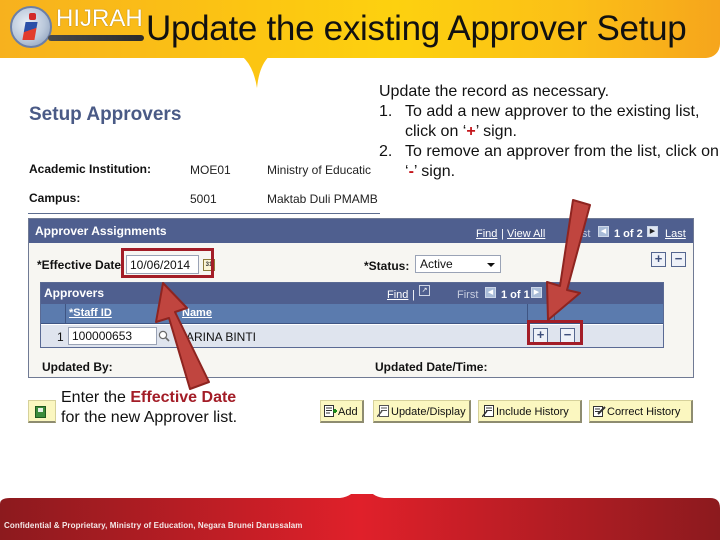 This screenshot has height=540, width=720. What do you see at coordinates (112, 336) in the screenshot?
I see `staff-id-input: 100000653` at bounding box center [112, 336].